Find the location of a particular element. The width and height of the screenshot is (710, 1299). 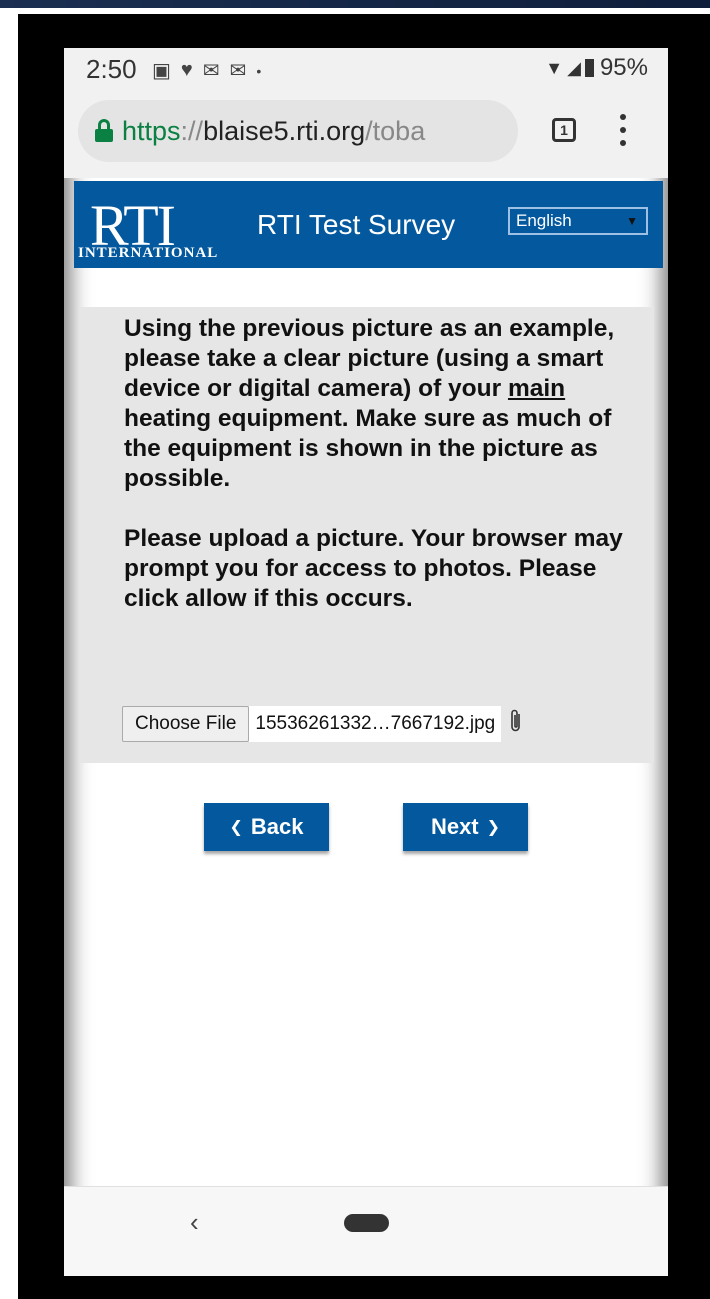

file-upload-field: Choose File 15536261332…7667192.jpg is located at coordinates (322, 724).